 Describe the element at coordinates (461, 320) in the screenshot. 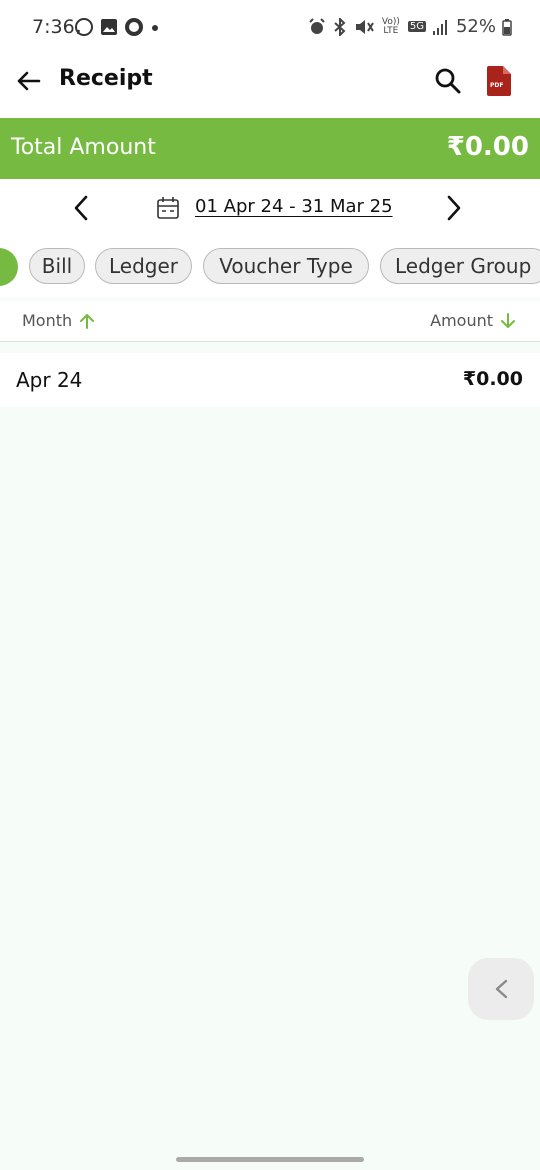

I see `column-amount-label: Amount` at that location.